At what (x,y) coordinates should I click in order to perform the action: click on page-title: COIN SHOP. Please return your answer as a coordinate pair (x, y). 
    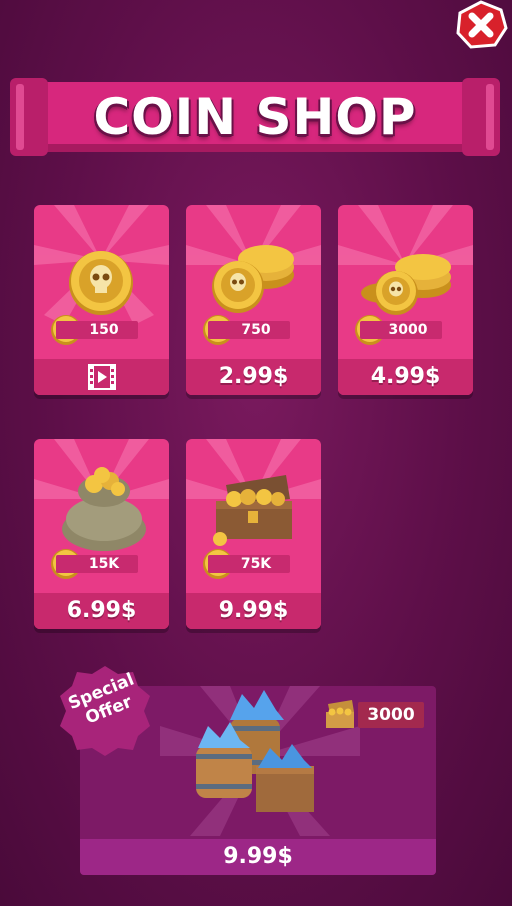
    Looking at the image, I should click on (255, 117).